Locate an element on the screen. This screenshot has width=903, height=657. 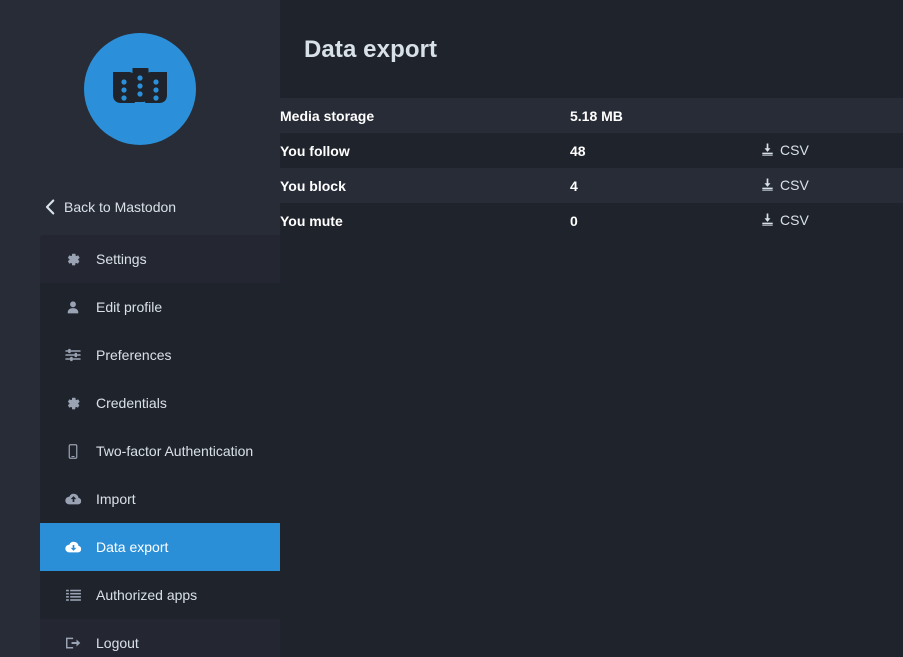
row-value: 0 is located at coordinates (574, 220).